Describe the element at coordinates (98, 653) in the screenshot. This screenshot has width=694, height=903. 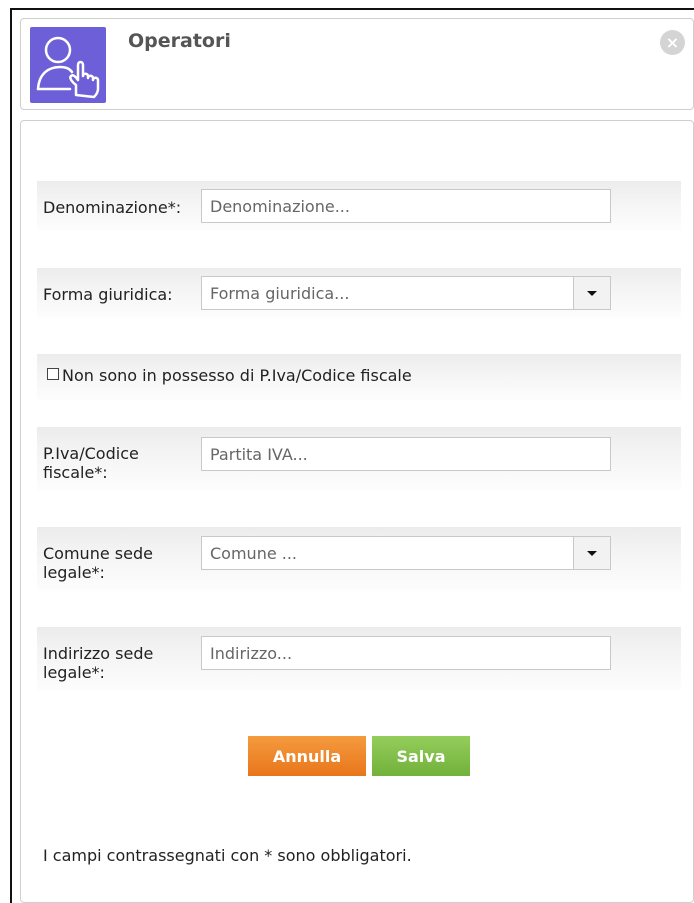
I see `indirizzo-label-line1: Indirizzo sede` at that location.